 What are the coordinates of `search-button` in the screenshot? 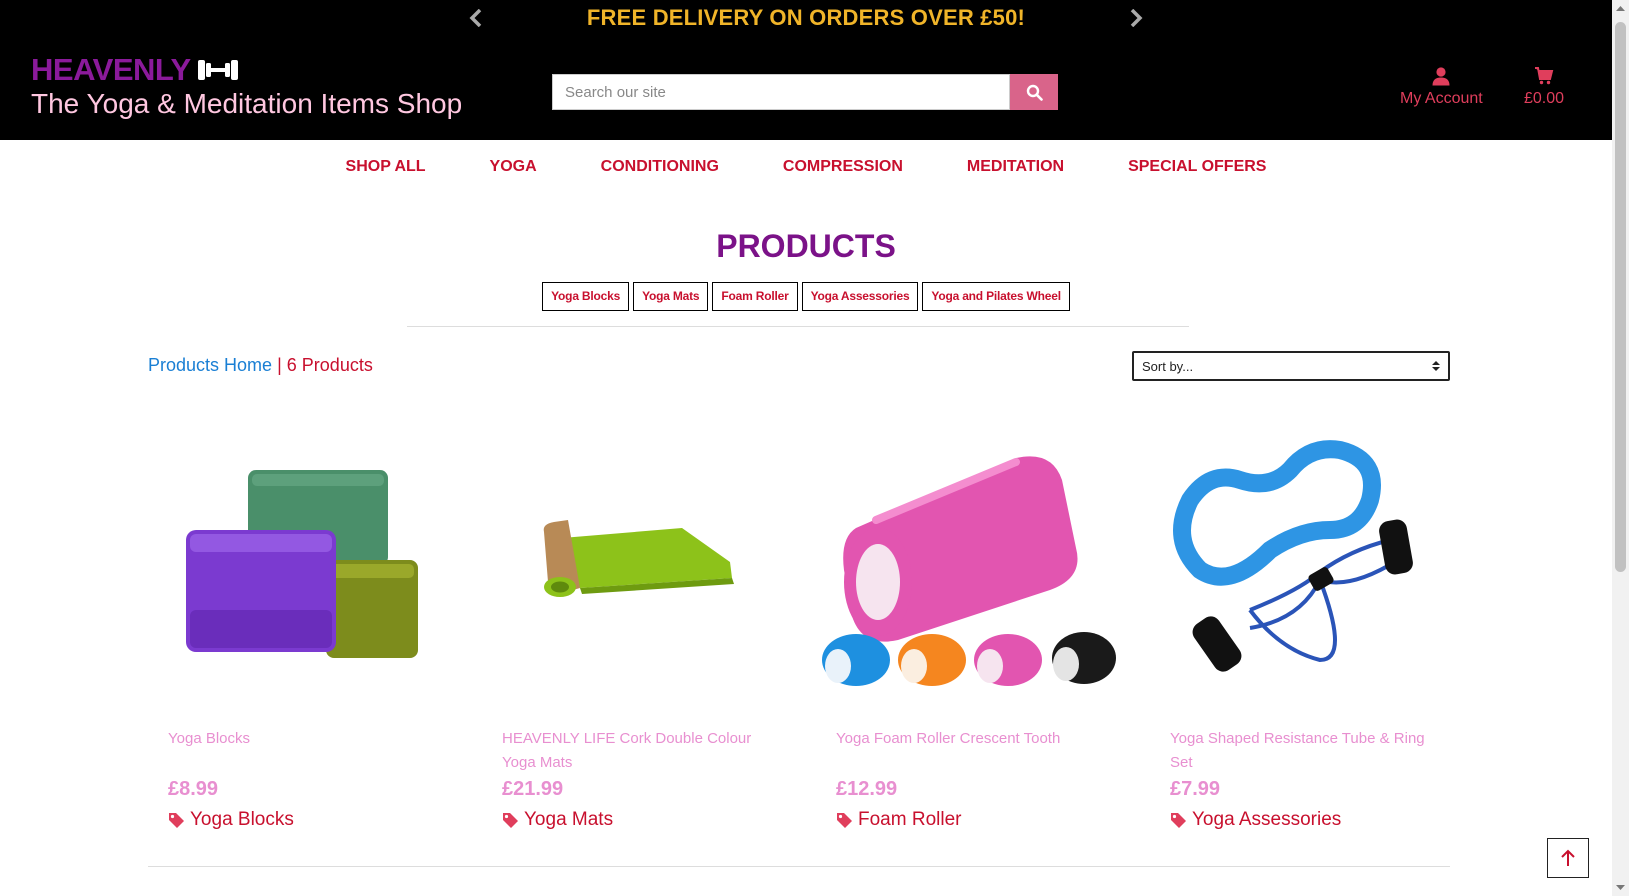 It's located at (1034, 92).